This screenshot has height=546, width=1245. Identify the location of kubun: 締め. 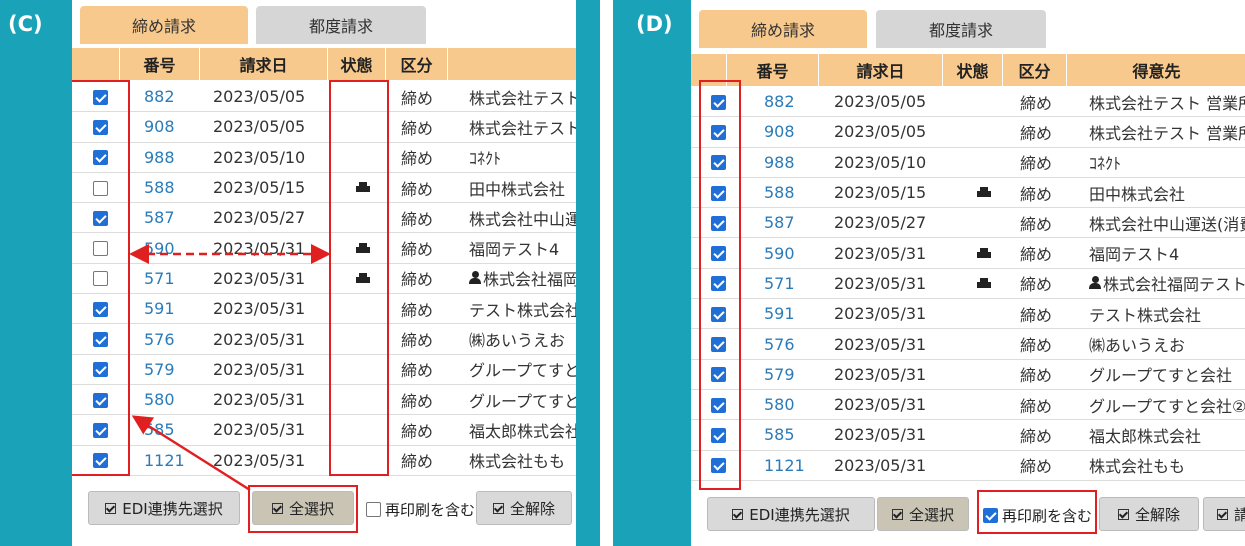
(1036, 285).